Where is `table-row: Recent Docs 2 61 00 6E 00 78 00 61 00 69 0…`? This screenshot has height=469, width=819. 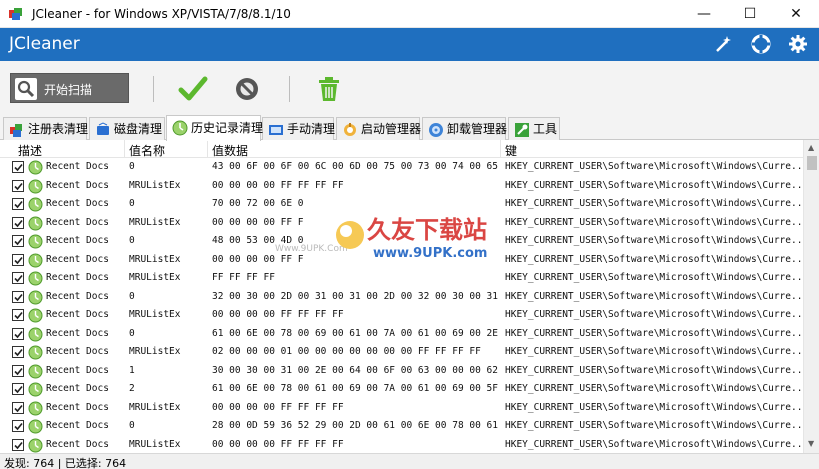
table-row: Recent Docs 2 61 00 6E 00 78 00 61 00 69 0… is located at coordinates (401, 389).